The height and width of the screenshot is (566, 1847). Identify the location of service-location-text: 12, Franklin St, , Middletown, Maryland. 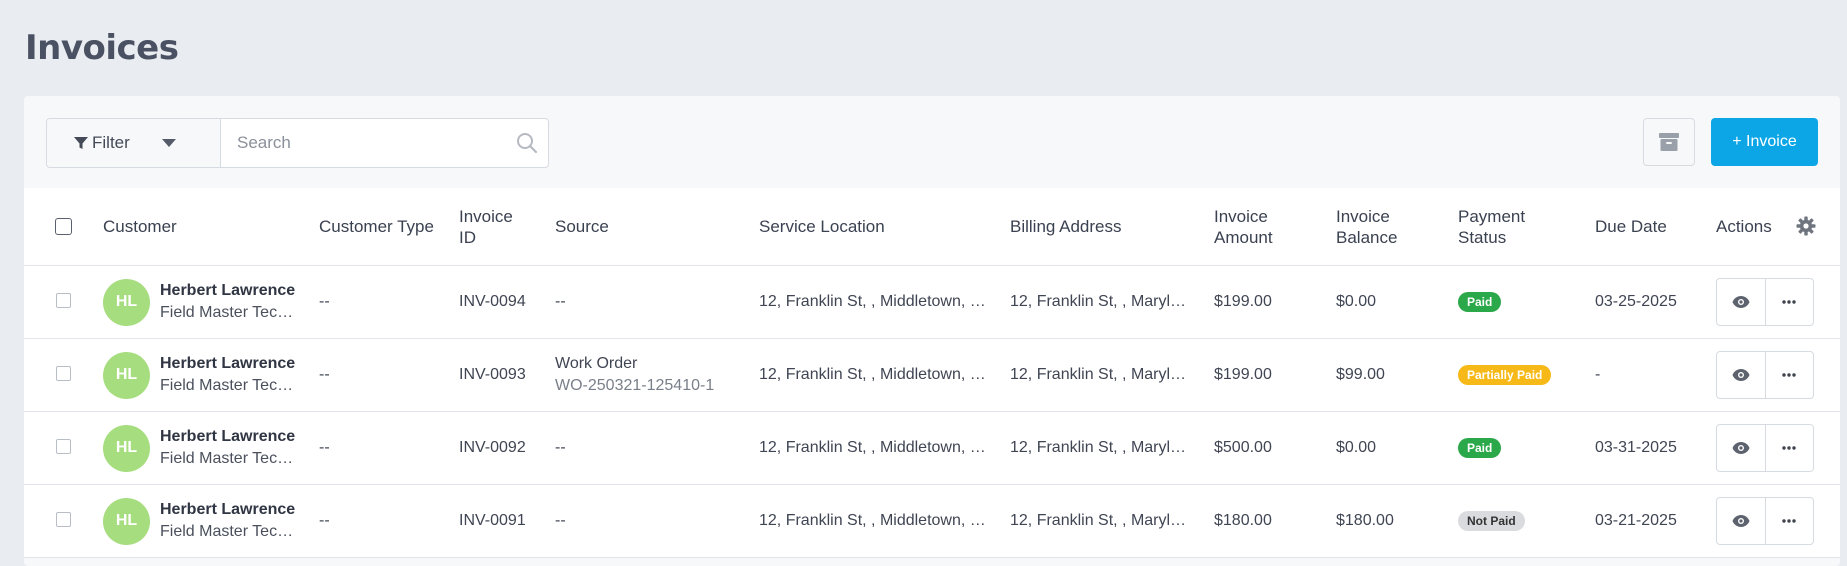
(876, 374).